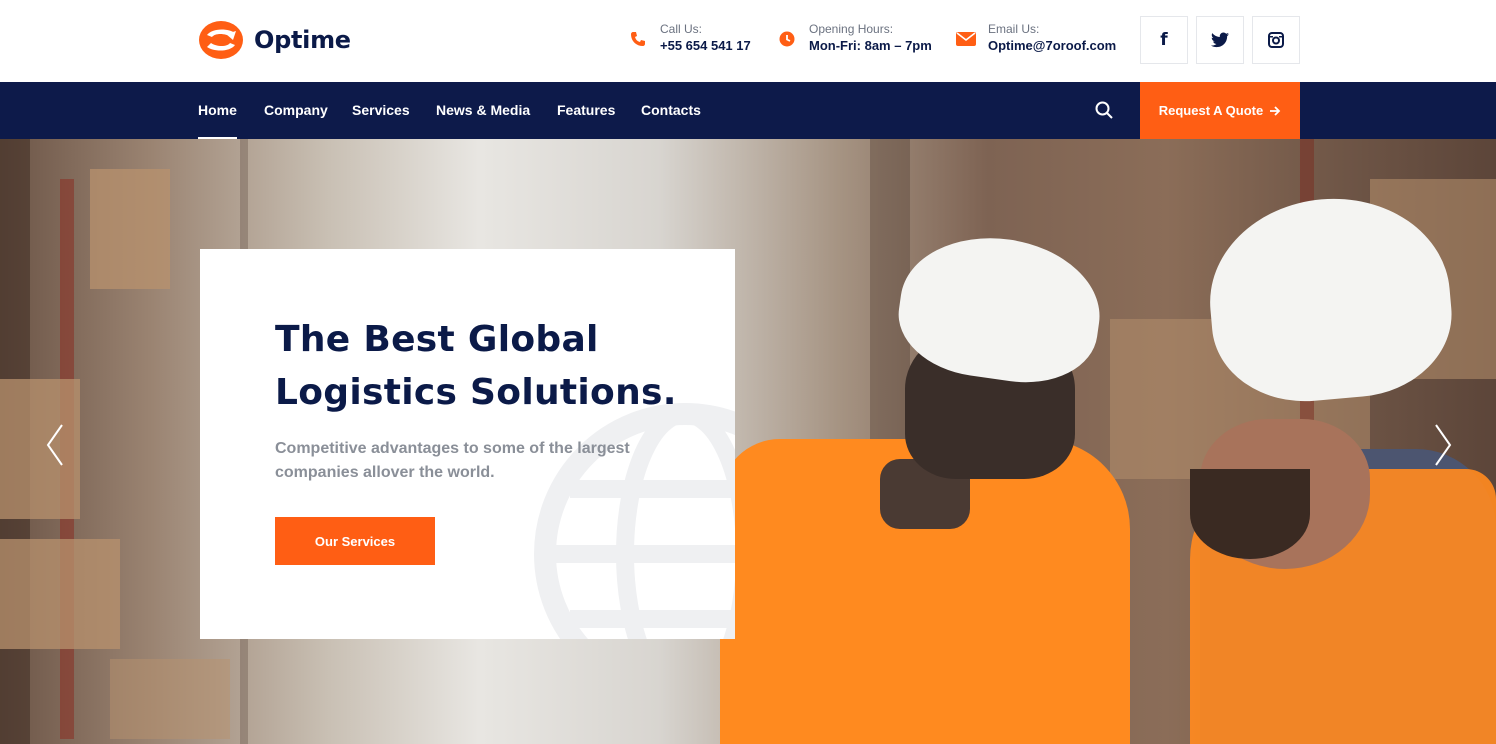 The image size is (1496, 744). I want to click on logo-icon, so click(221, 40).